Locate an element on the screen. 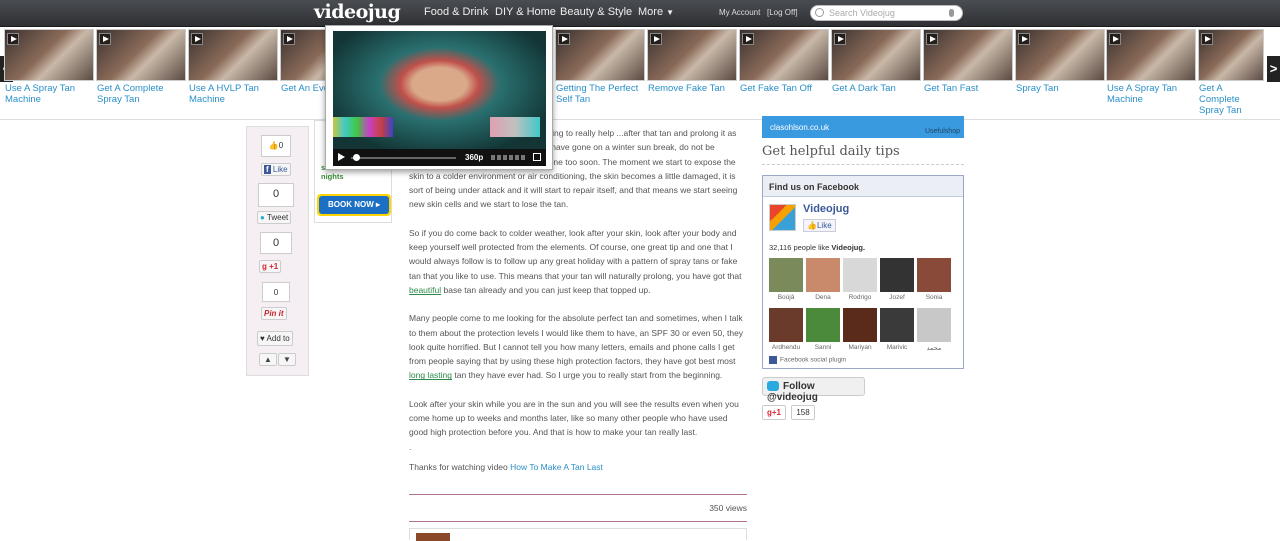 Image resolution: width=1280 pixels, height=541 pixels. thumbs-up-button: ▲ is located at coordinates (268, 359).